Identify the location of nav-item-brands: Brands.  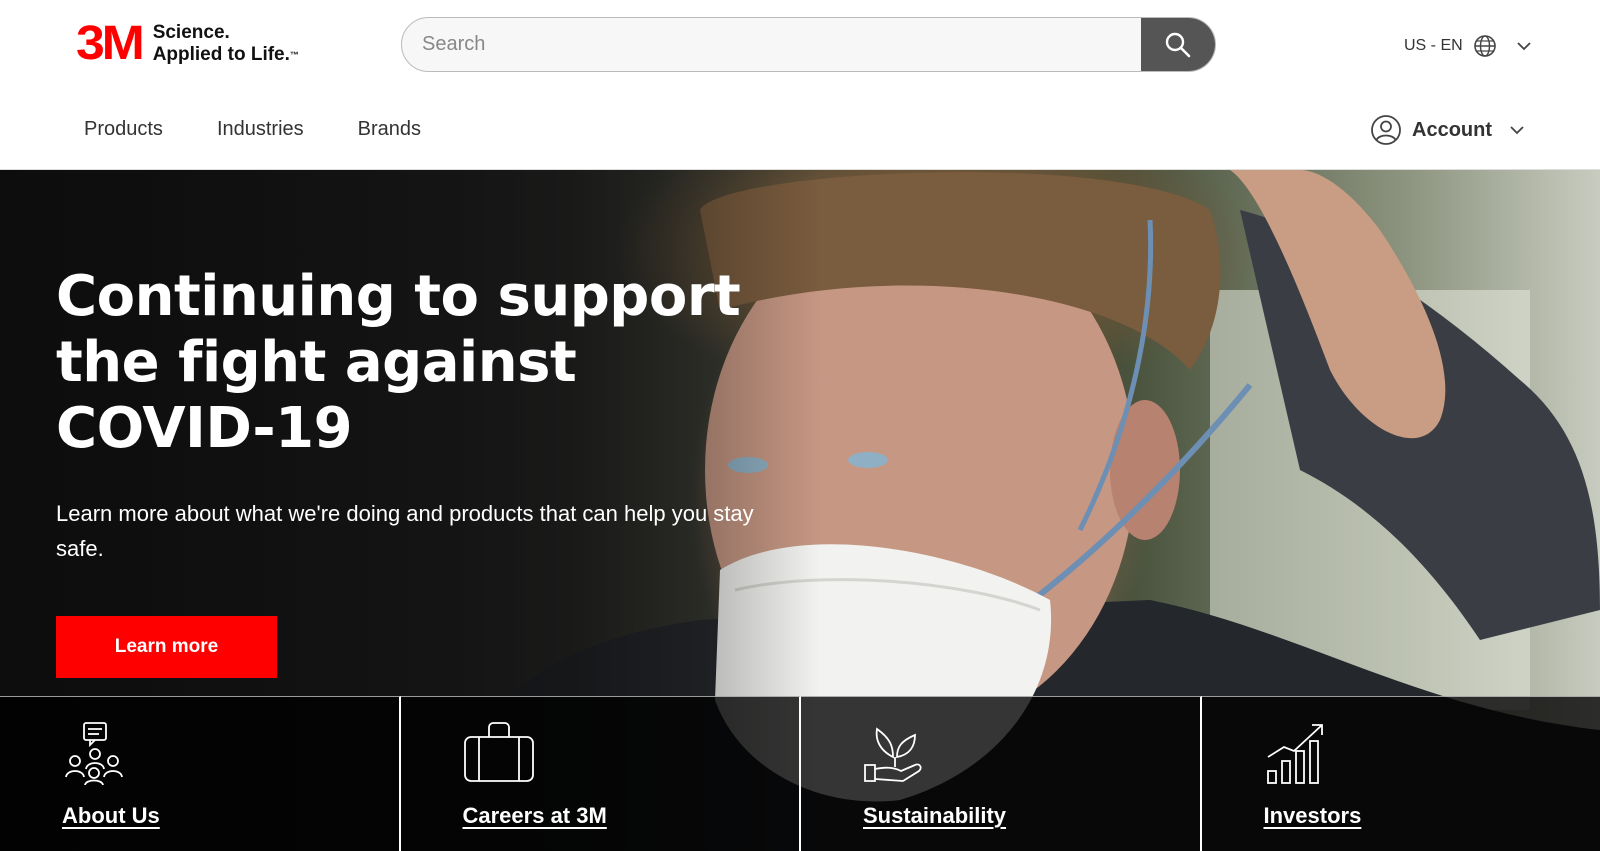
(389, 129).